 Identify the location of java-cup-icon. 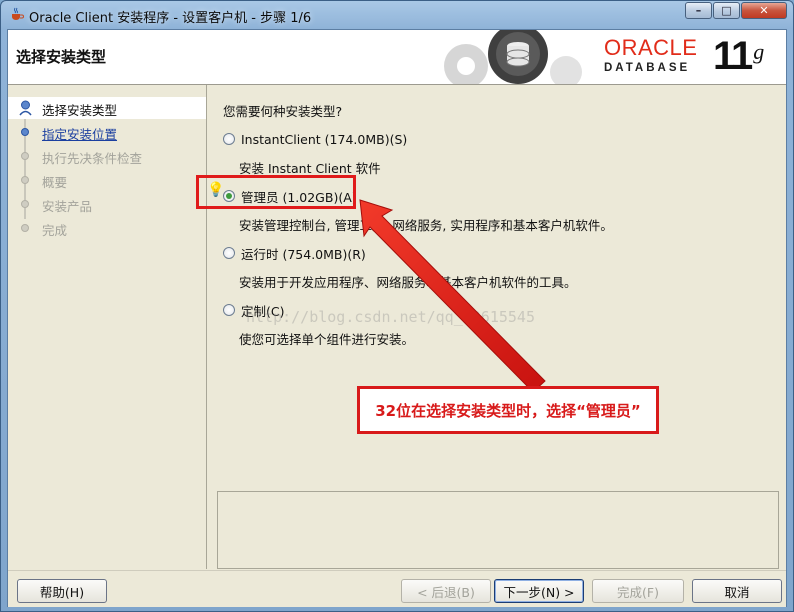
(18, 13).